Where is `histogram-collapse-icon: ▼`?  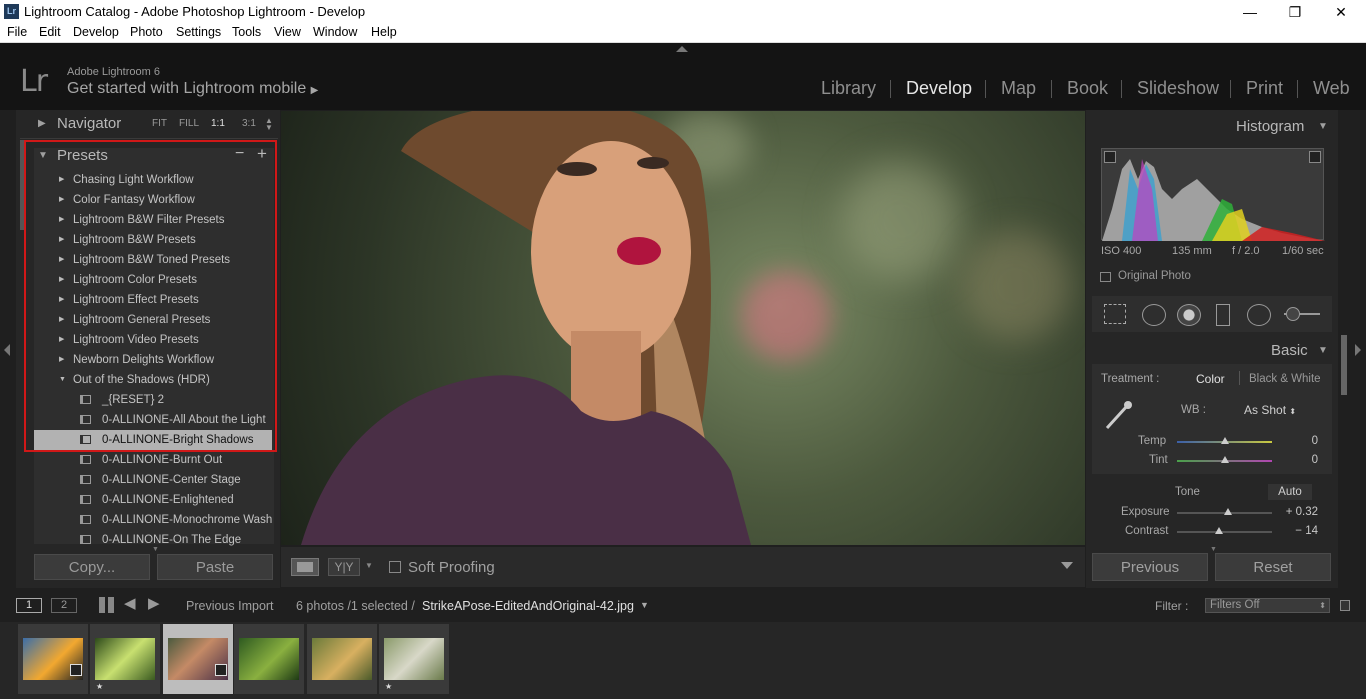
histogram-collapse-icon: ▼ is located at coordinates (1323, 126).